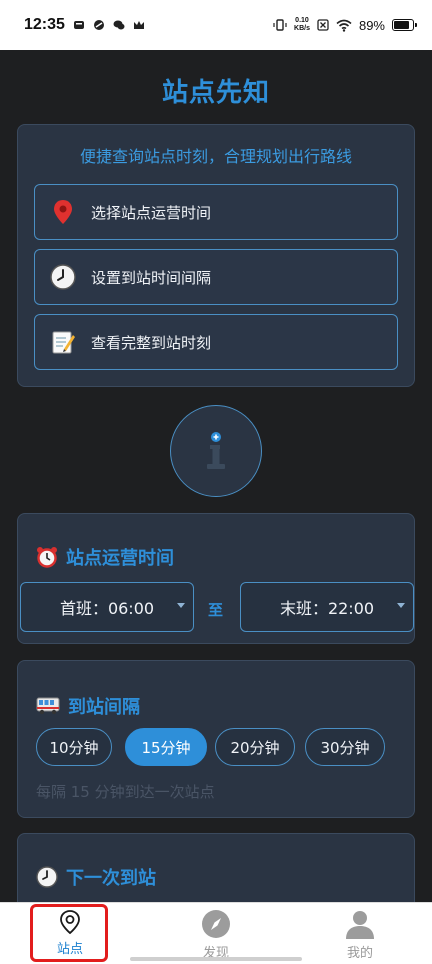  I want to click on operating-hours-title-text: 站点运营时间, so click(120, 558).